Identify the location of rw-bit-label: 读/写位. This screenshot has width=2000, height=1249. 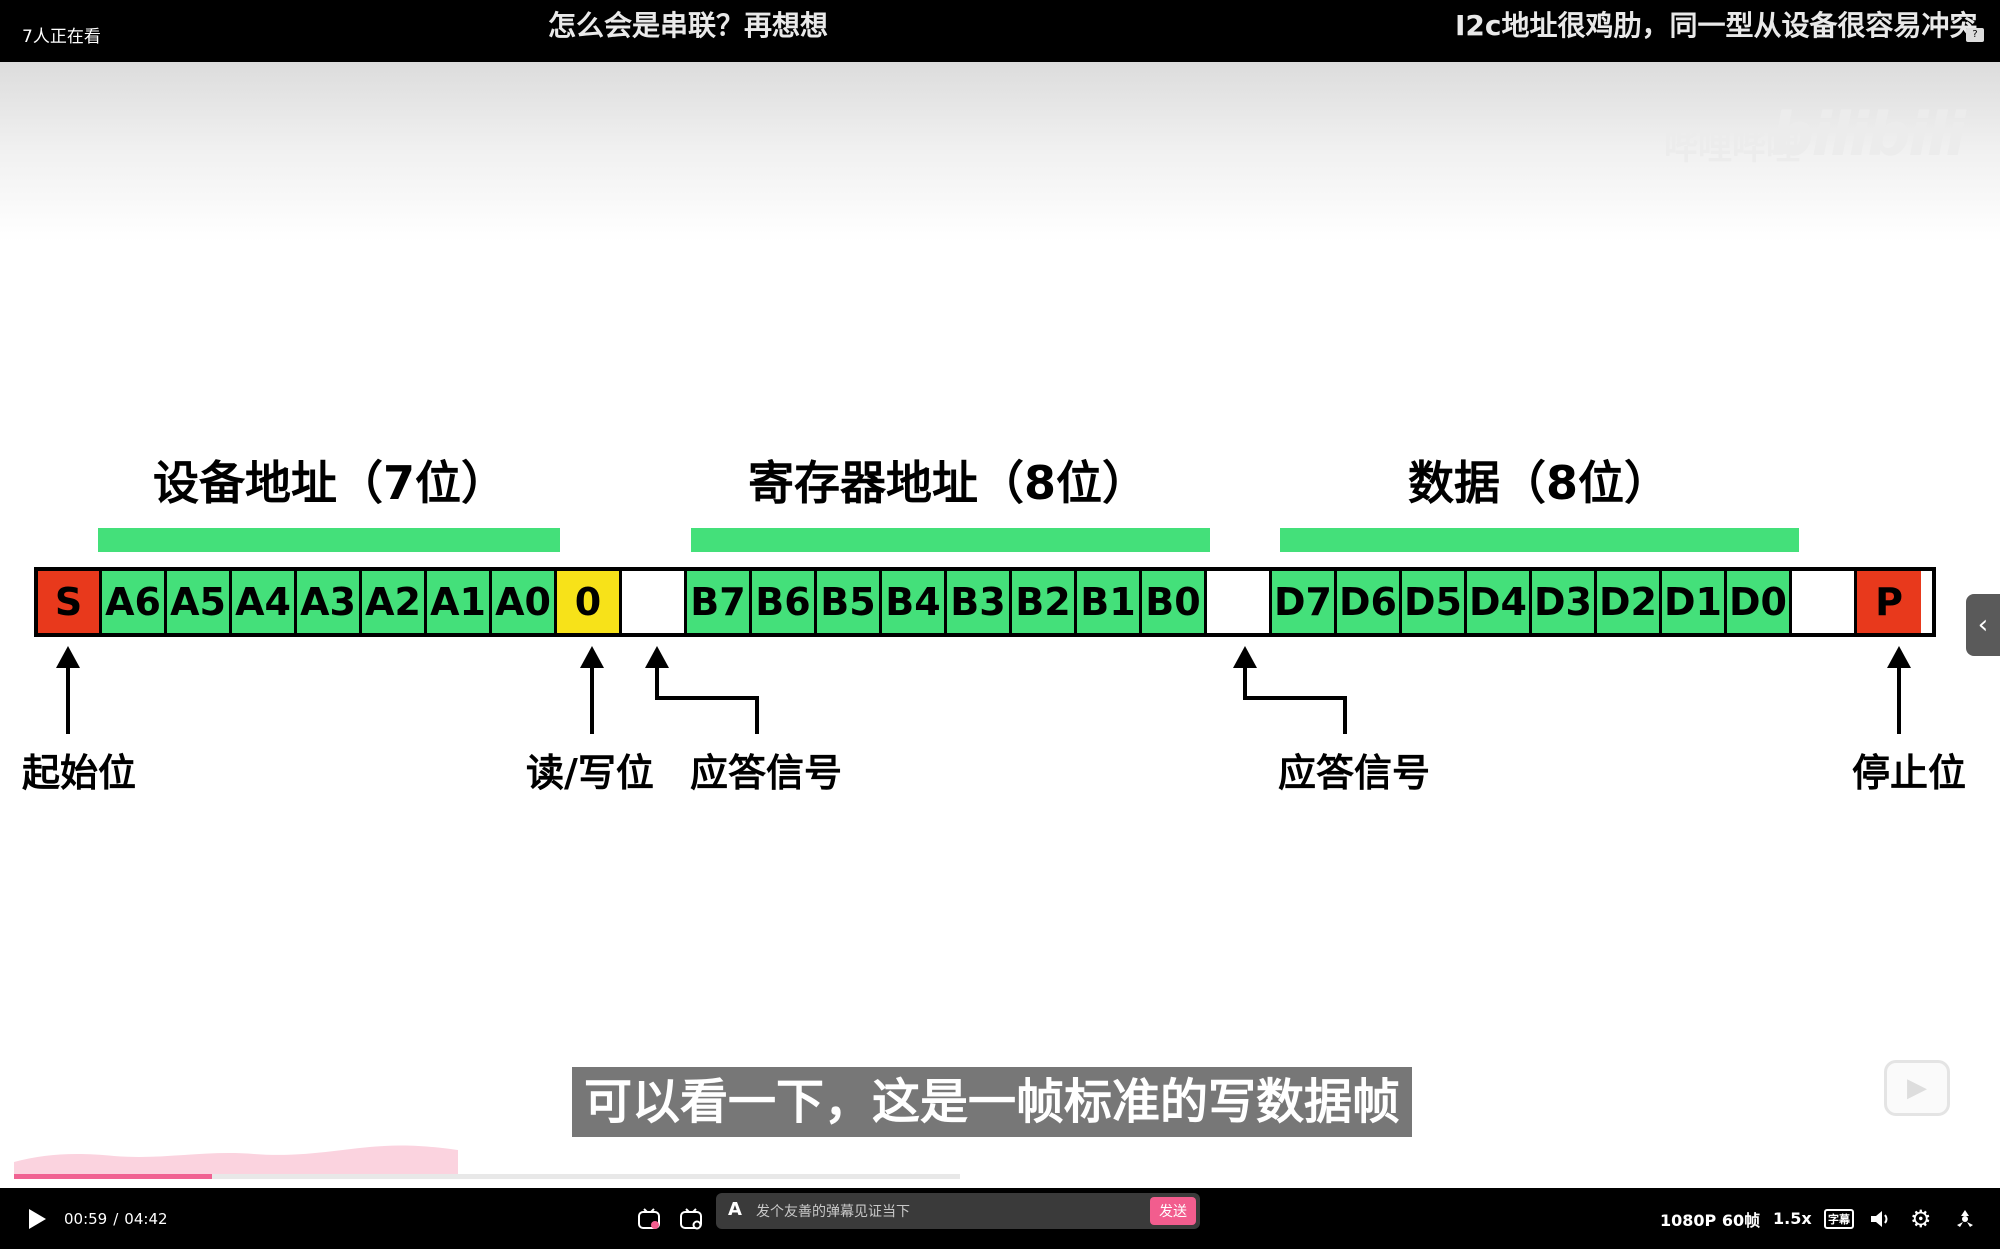
(590, 773).